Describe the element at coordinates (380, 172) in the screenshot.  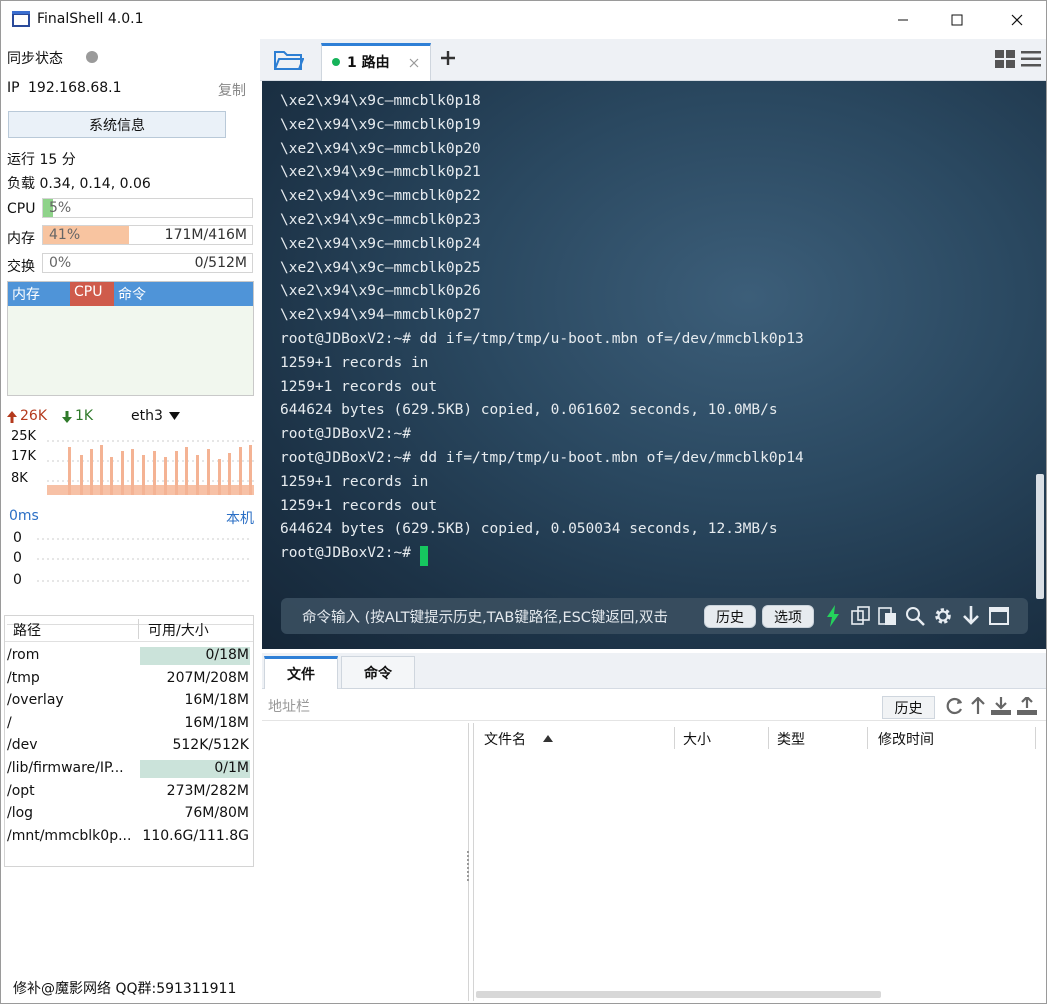
I see `terminal-line: \xe2\x94\x9c—mmcblk0p21` at that location.